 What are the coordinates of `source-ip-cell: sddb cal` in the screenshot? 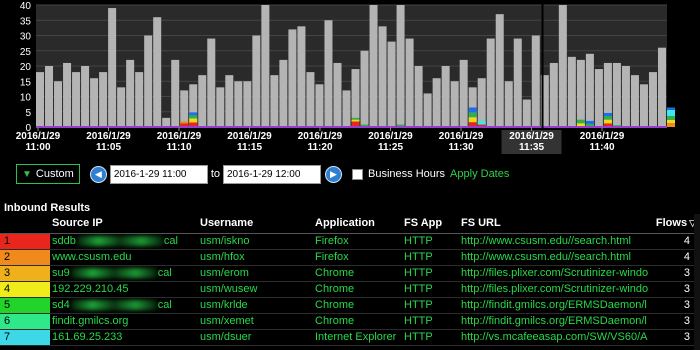 It's located at (124, 241).